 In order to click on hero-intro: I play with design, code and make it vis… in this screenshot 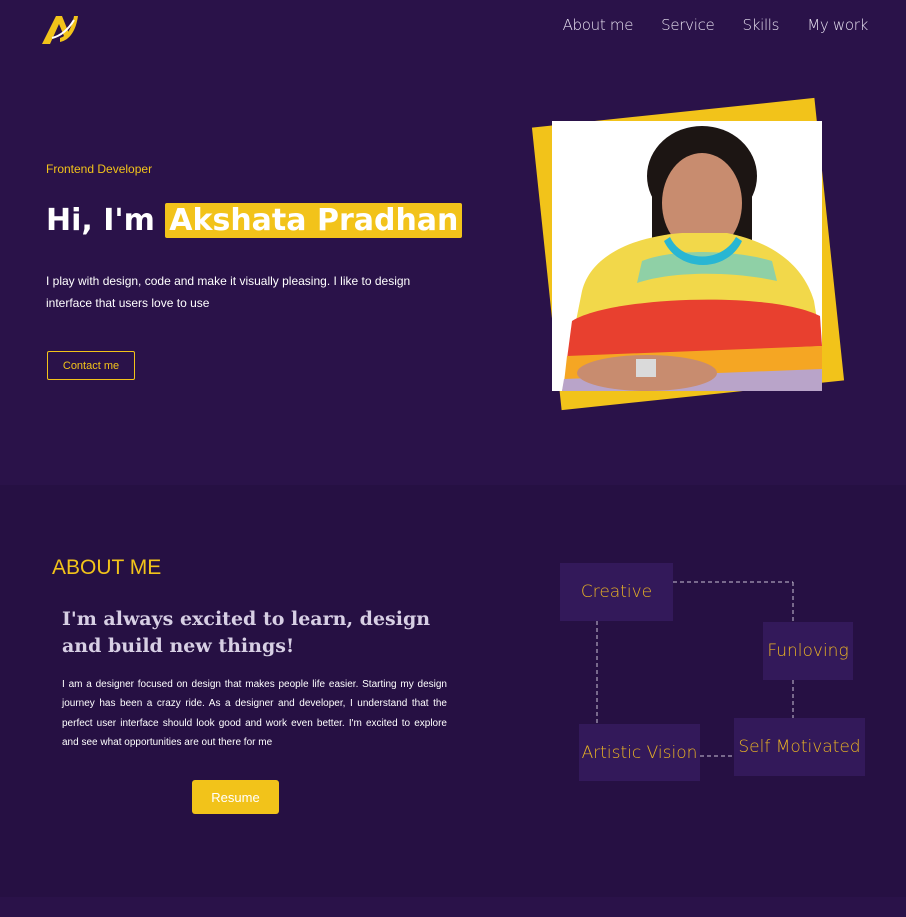, I will do `click(228, 292)`.